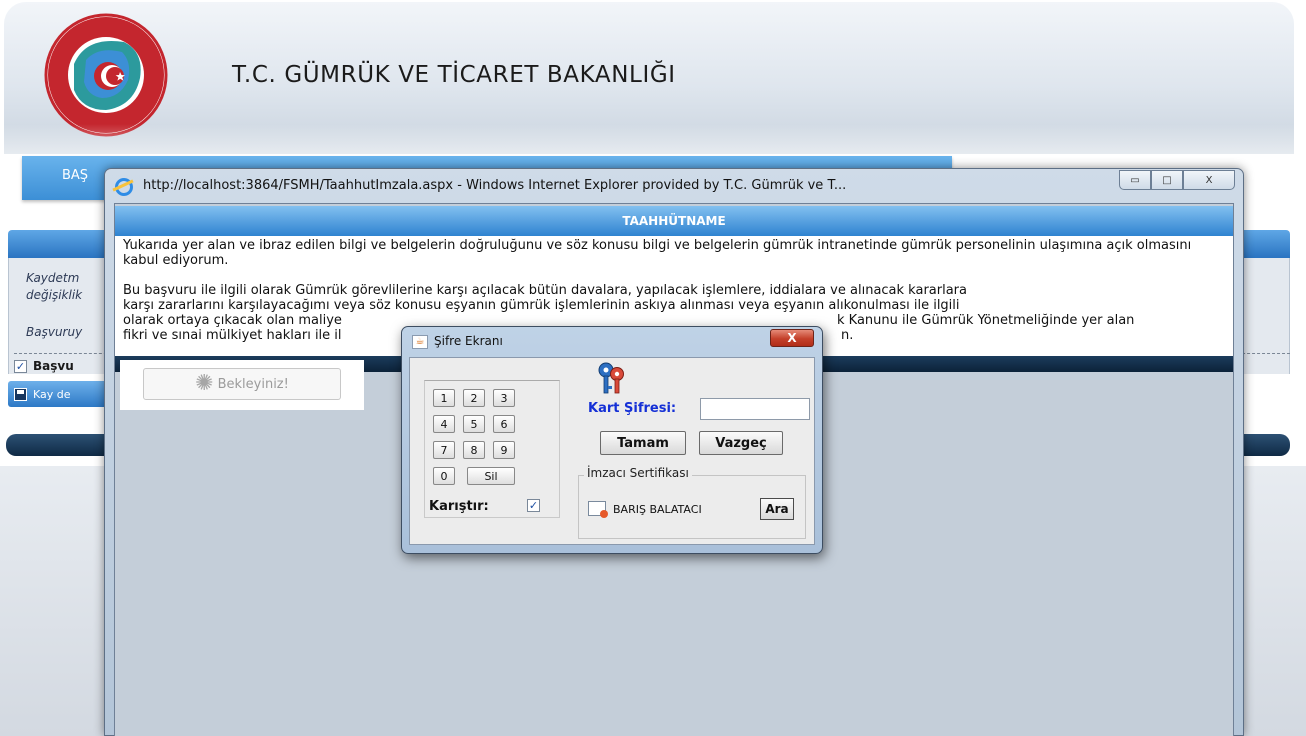 The height and width of the screenshot is (736, 1306). What do you see at coordinates (632, 408) in the screenshot?
I see `card-password-label: Kart Şifresi:` at bounding box center [632, 408].